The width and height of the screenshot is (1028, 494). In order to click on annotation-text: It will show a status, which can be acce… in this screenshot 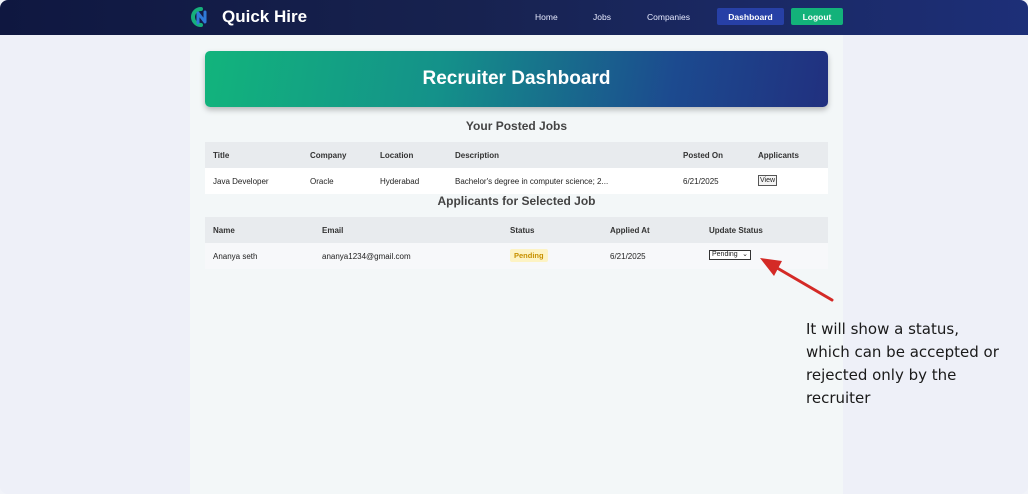, I will do `click(902, 363)`.